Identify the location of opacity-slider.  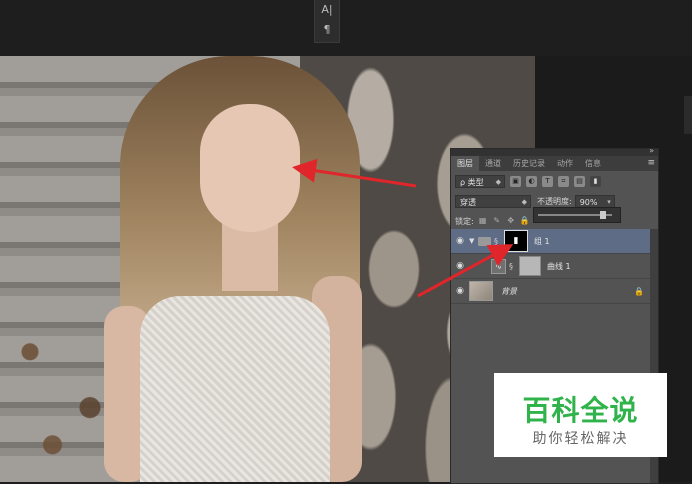
(577, 215).